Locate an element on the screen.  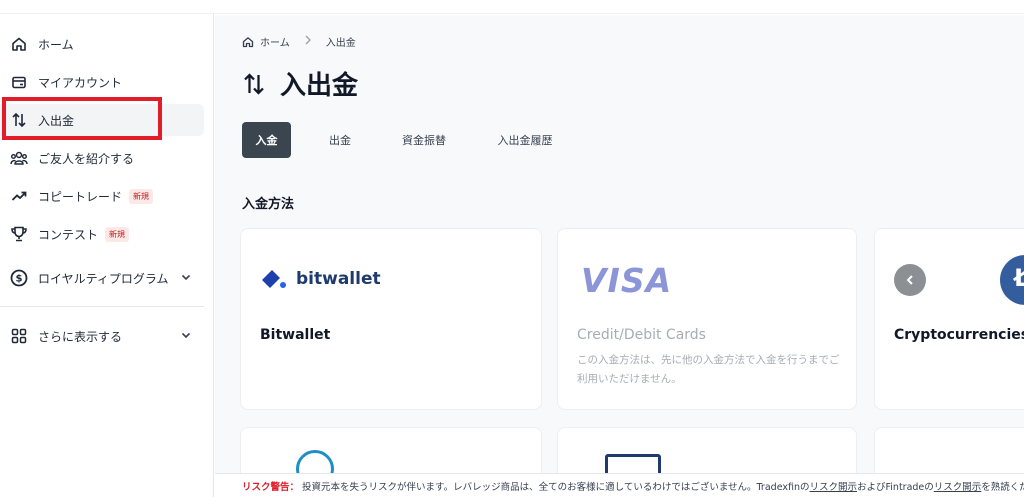
sidebar-item-my-account: マイアカウント is located at coordinates (102, 82).